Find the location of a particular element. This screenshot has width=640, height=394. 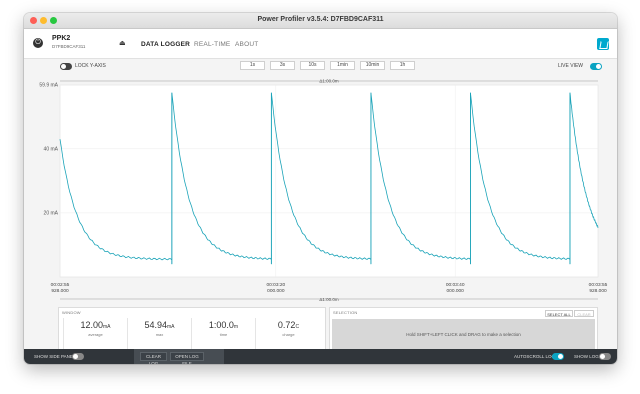

lock-y-axis-label: LOCK Y-AXIS is located at coordinates (90, 66).